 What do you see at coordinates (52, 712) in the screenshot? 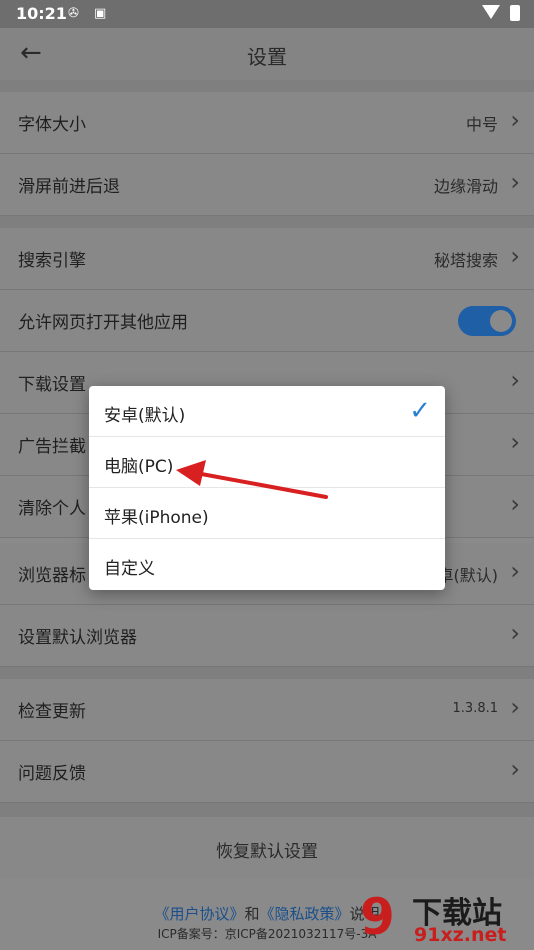
I see `setting-label: 检查更新` at bounding box center [52, 712].